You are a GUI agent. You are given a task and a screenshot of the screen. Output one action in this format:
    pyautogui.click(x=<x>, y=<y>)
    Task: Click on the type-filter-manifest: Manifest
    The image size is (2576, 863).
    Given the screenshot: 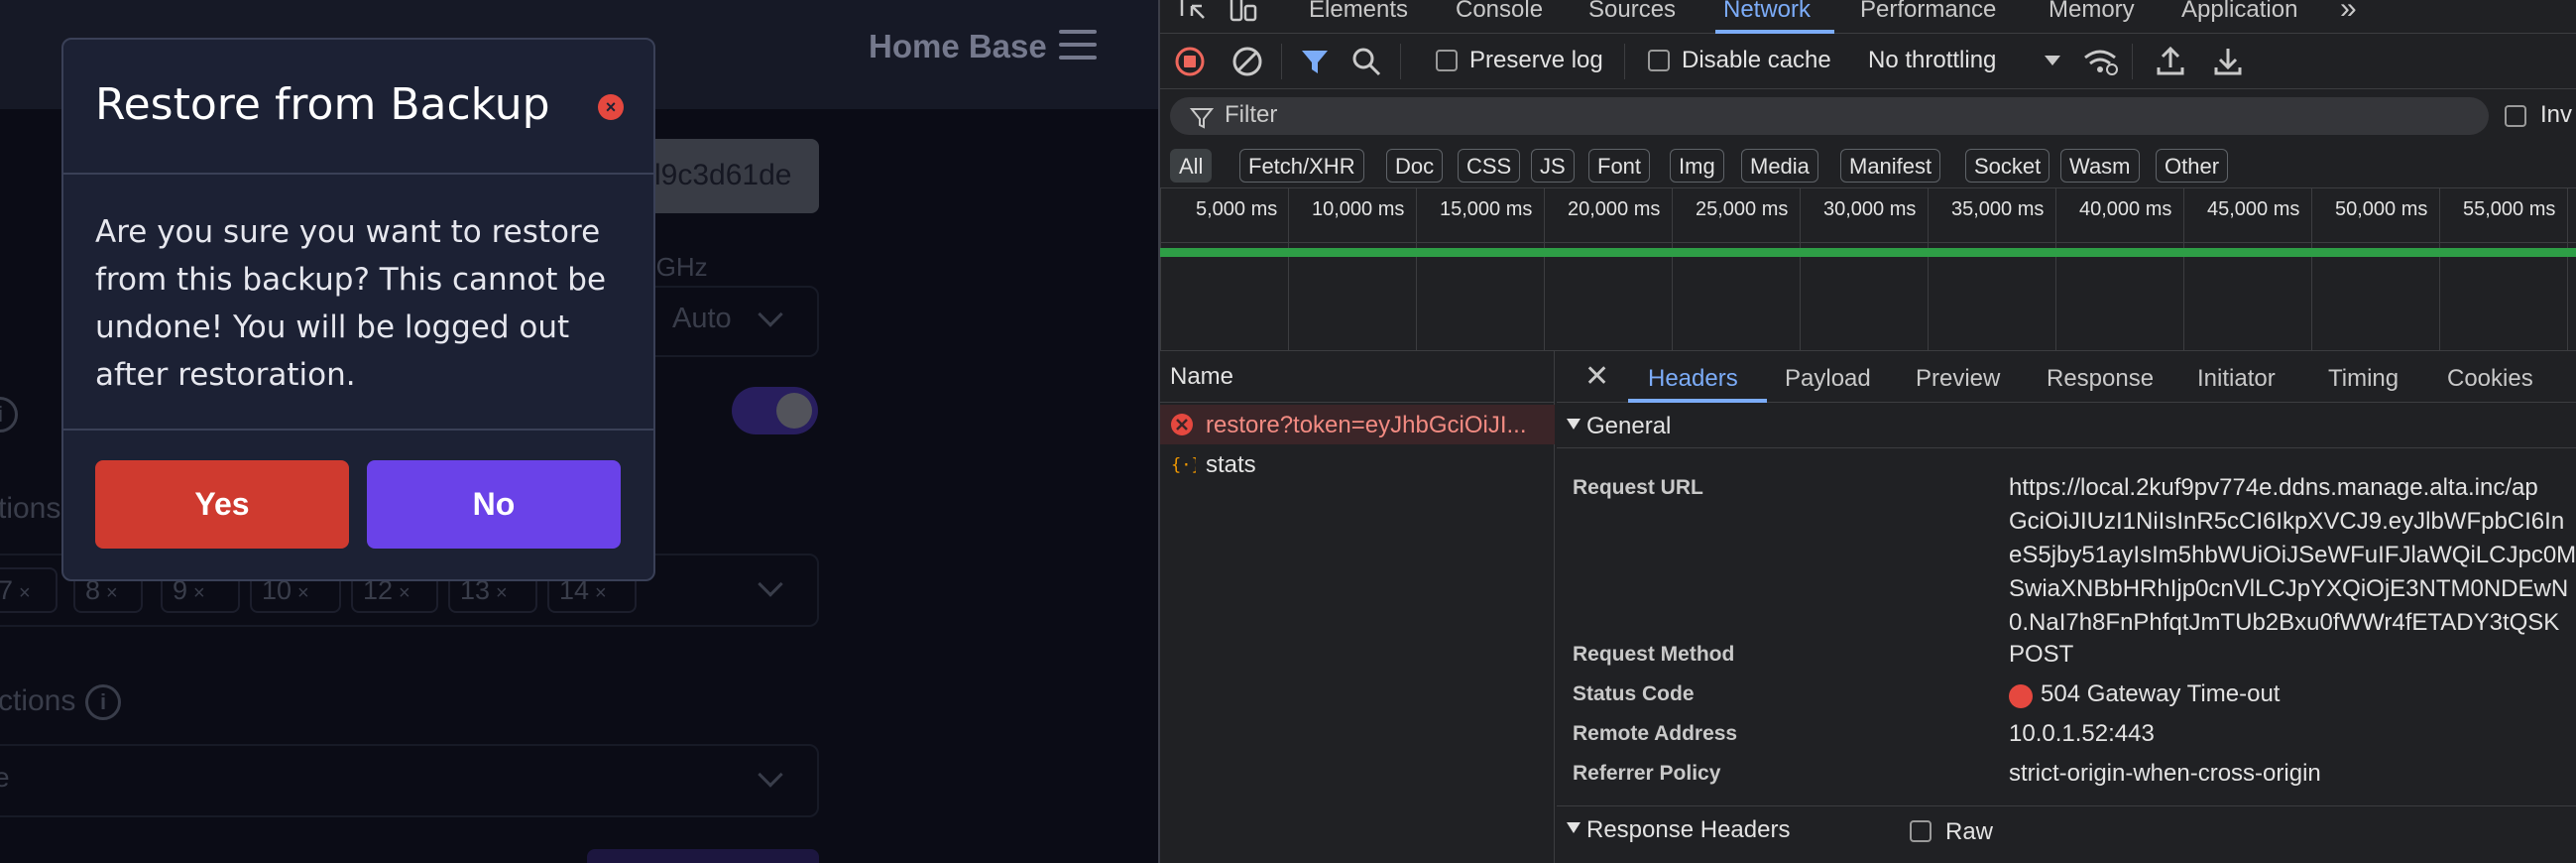 What is the action you would take?
    pyautogui.click(x=1890, y=166)
    